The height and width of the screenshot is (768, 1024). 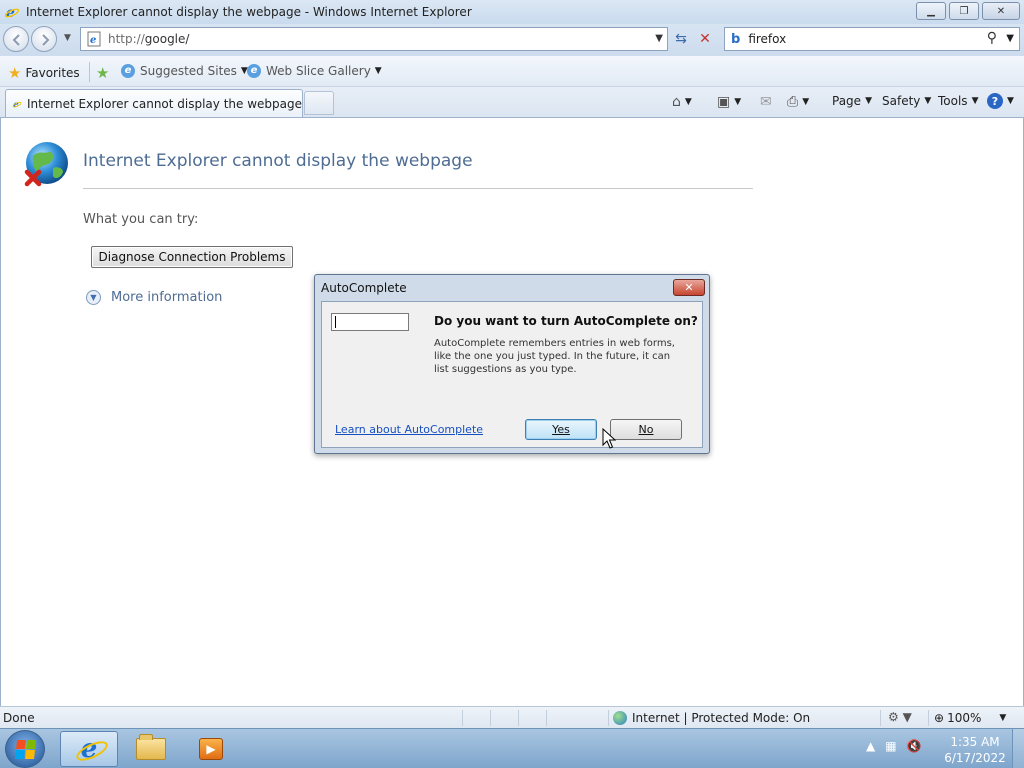 I want to click on feeds-button: ▣ ▼, so click(x=729, y=102).